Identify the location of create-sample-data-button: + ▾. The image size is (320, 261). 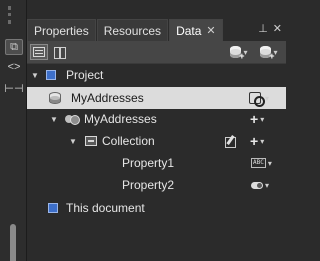
(269, 52).